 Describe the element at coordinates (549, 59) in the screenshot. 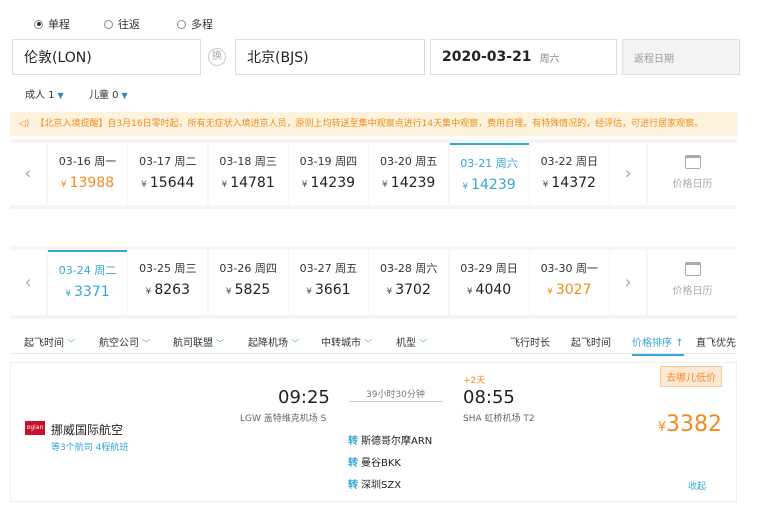

I see `depart-weekday: 周六` at that location.